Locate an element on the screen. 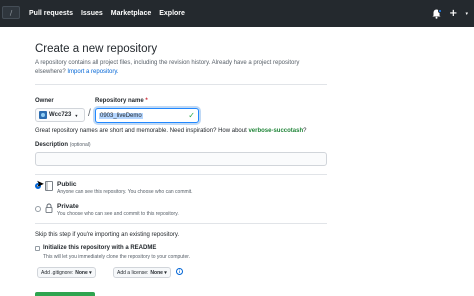 The height and width of the screenshot is (296, 474). readme-checkbox is located at coordinates (37, 248).